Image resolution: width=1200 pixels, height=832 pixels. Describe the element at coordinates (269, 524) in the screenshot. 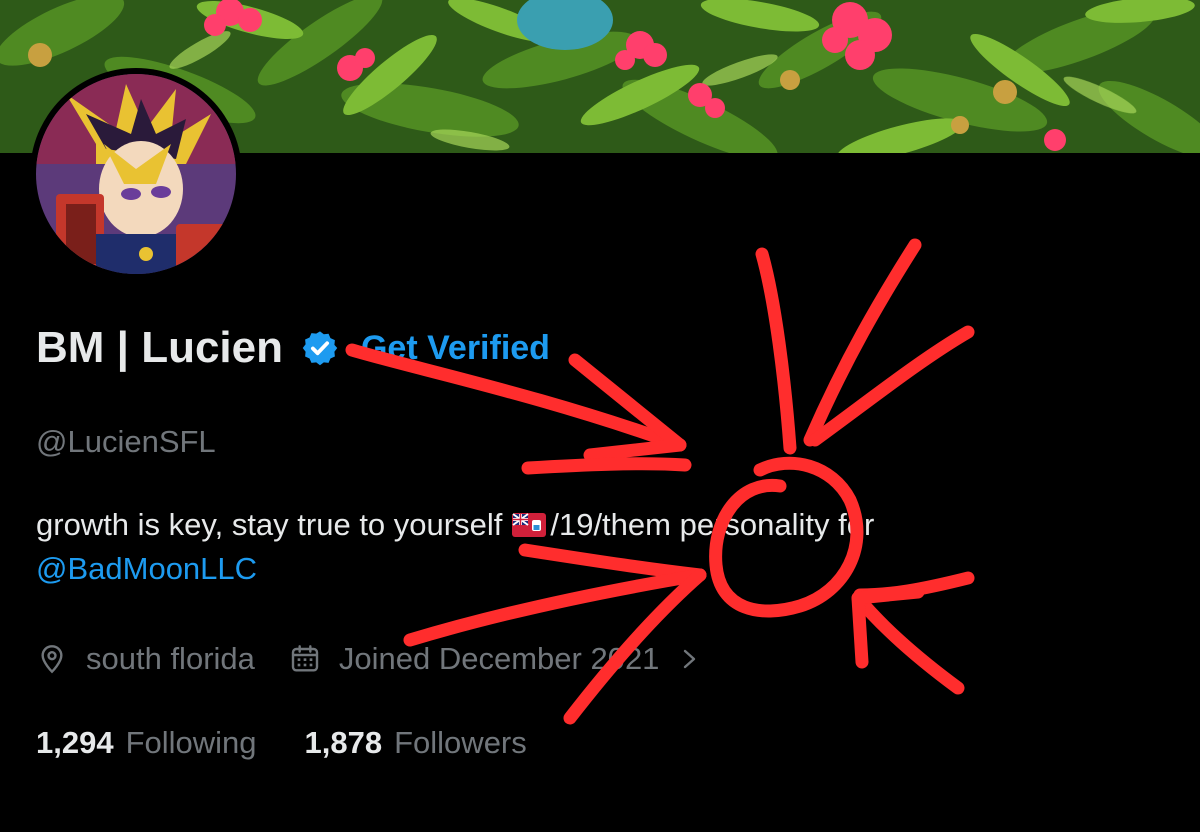

I see `bio-text: growth is key, stay true to yourself` at that location.